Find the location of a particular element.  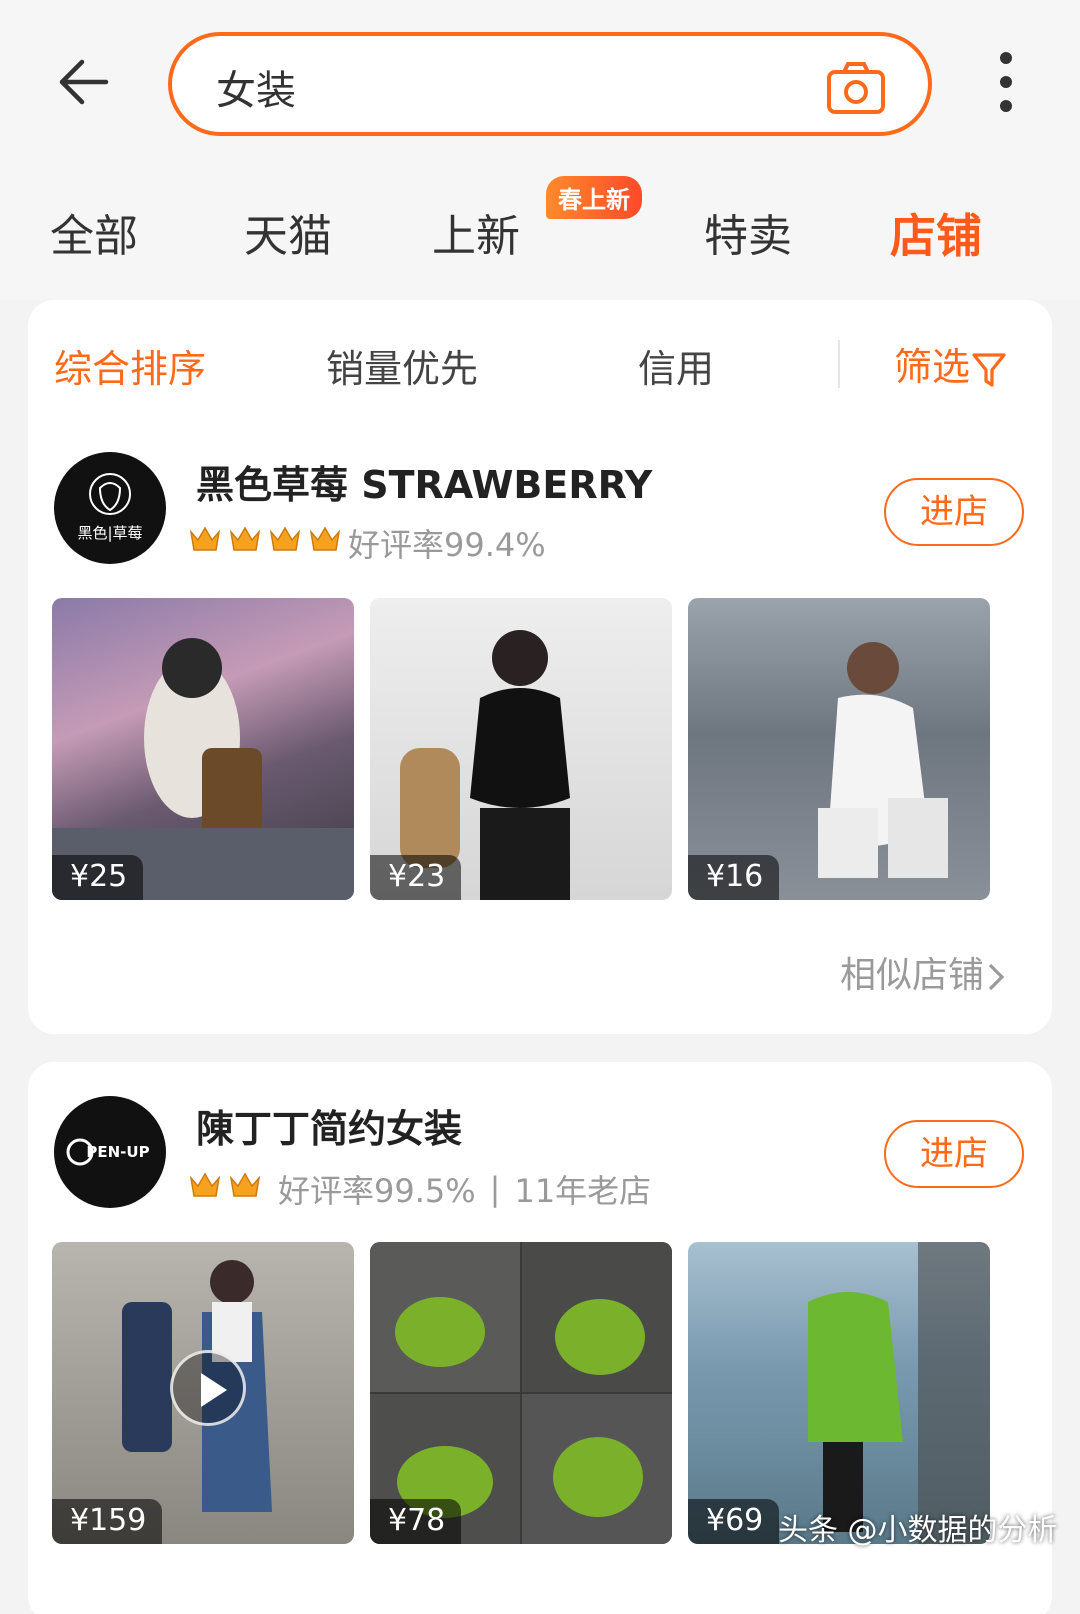

sort-credit: 信用 is located at coordinates (676, 365).